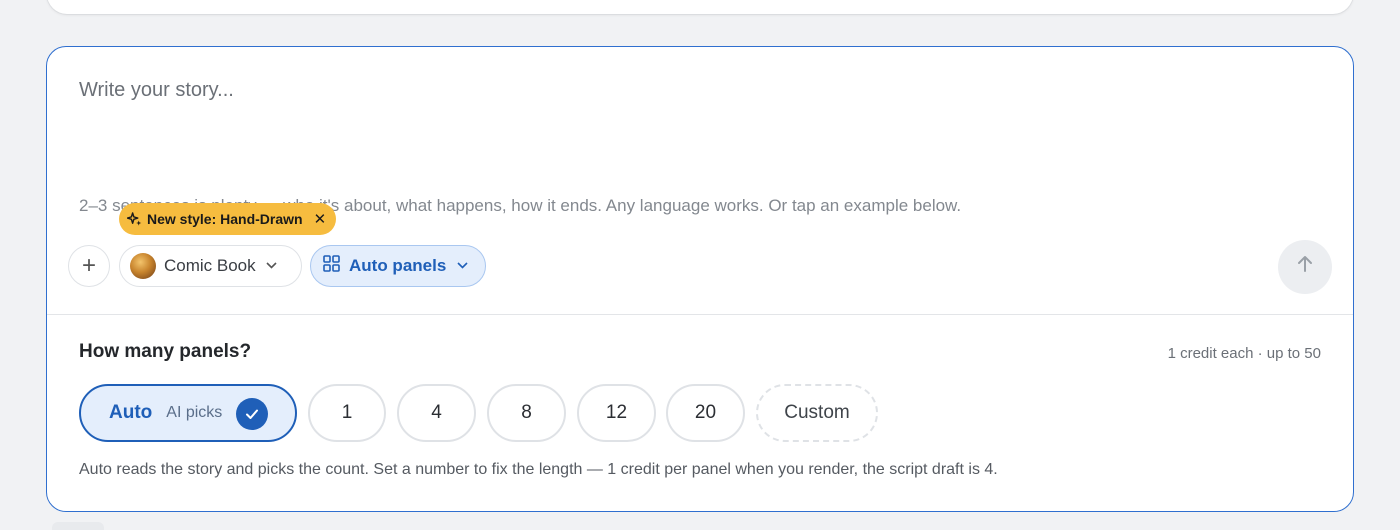  What do you see at coordinates (143, 266) in the screenshot?
I see `comic-style-thumbnail` at bounding box center [143, 266].